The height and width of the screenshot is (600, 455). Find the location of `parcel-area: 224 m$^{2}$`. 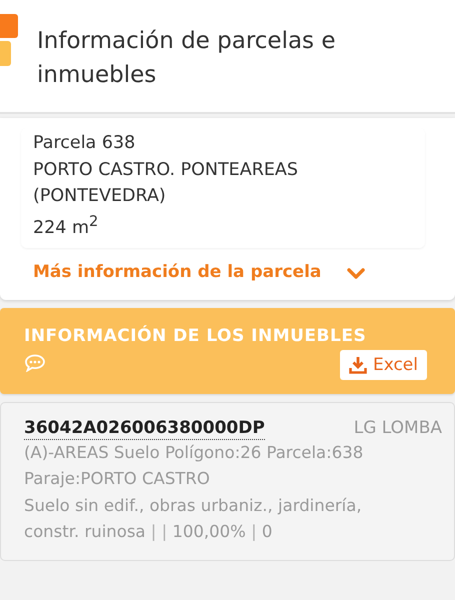

parcel-area: 224 m$^{2}$ is located at coordinates (193, 226).